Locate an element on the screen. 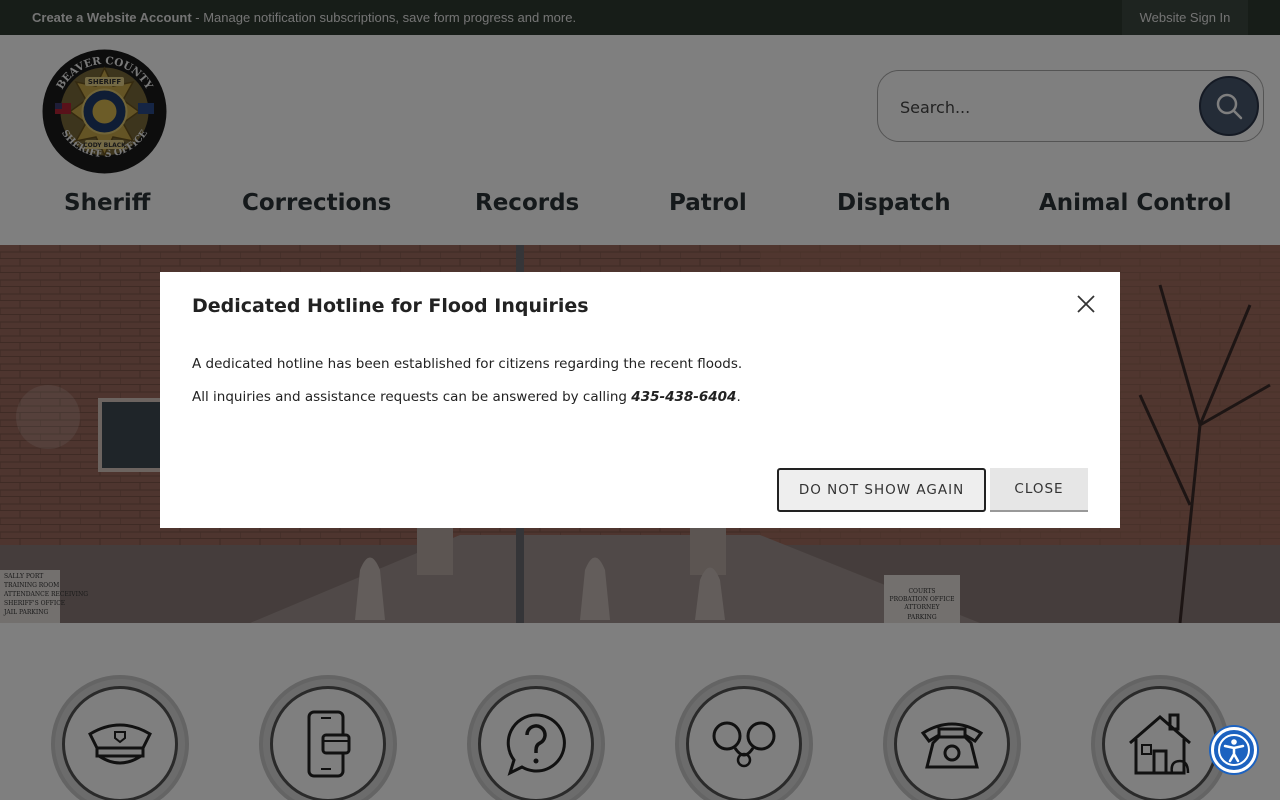  accessibility-button is located at coordinates (1234, 750).